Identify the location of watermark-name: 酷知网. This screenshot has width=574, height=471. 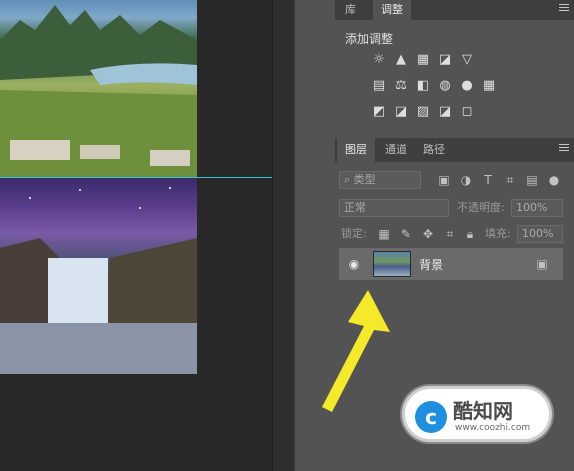
(483, 411).